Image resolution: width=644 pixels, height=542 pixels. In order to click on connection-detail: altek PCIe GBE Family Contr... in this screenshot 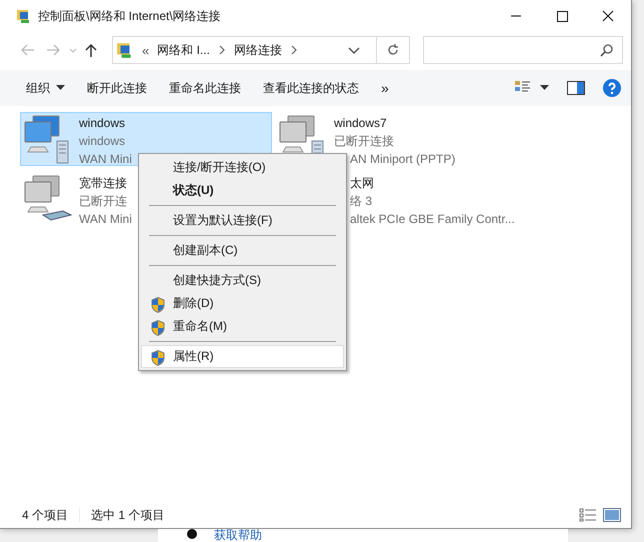, I will do `click(432, 219)`.